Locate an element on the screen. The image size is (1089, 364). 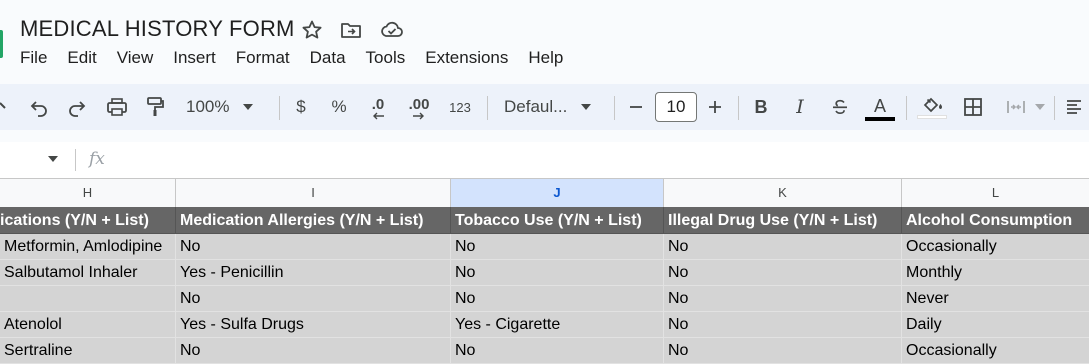
print-icon is located at coordinates (117, 107).